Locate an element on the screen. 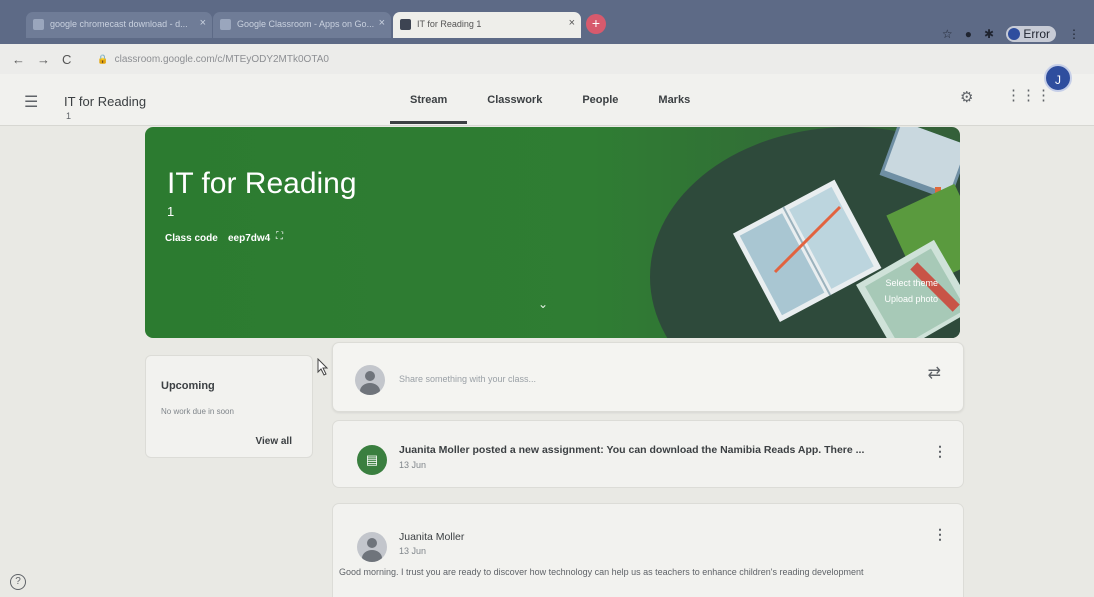 The height and width of the screenshot is (597, 1094). profile-label: Error is located at coordinates (1036, 34).